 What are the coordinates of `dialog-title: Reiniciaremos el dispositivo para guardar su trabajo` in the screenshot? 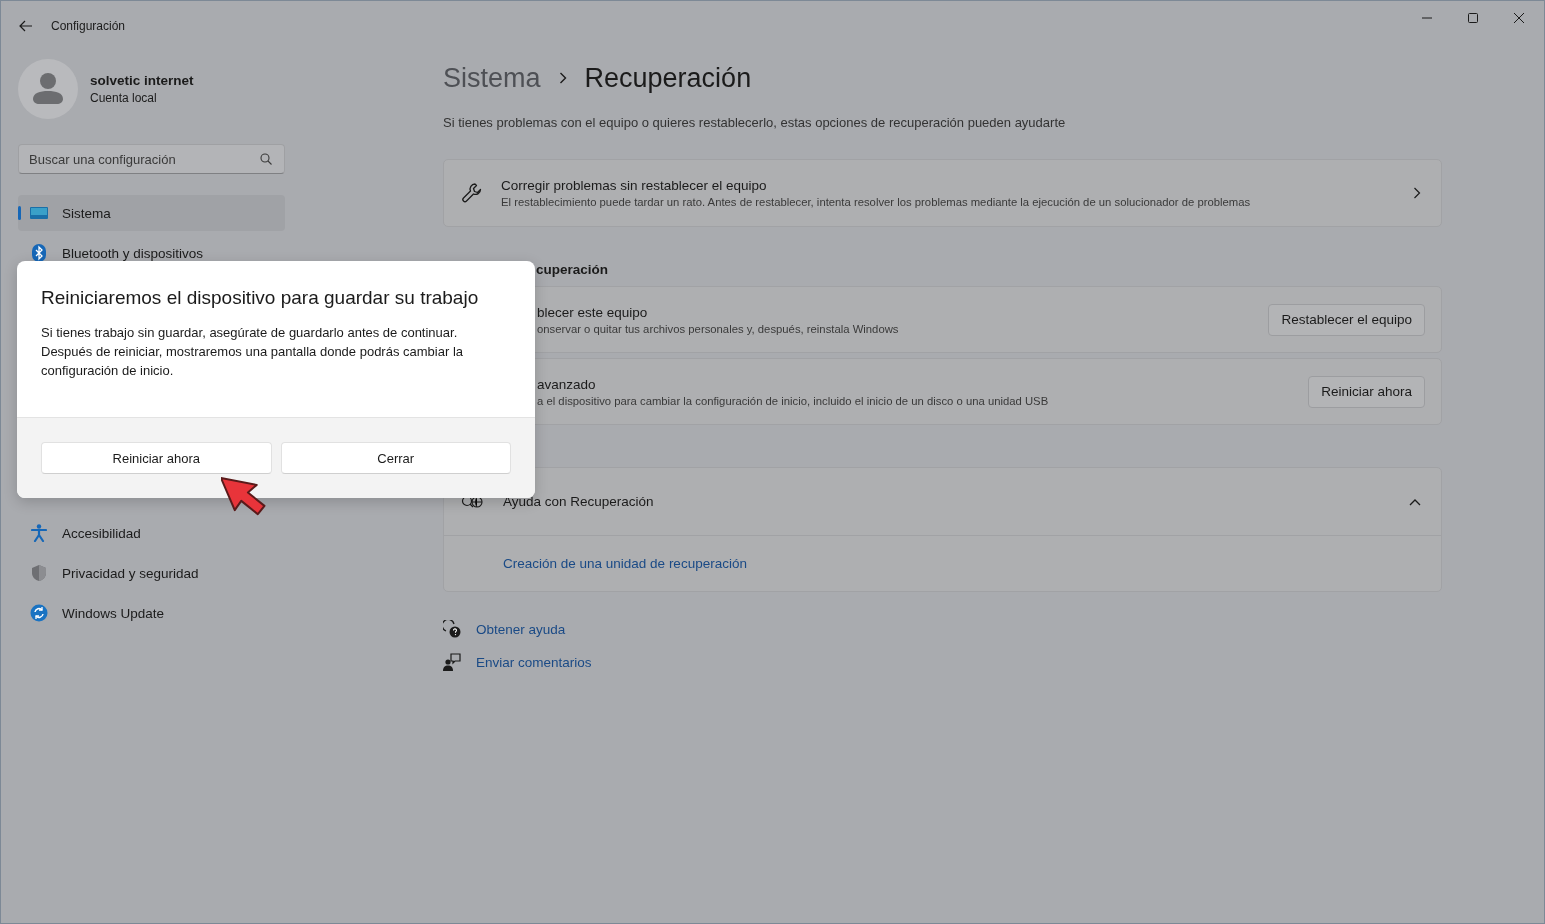 It's located at (260, 298).